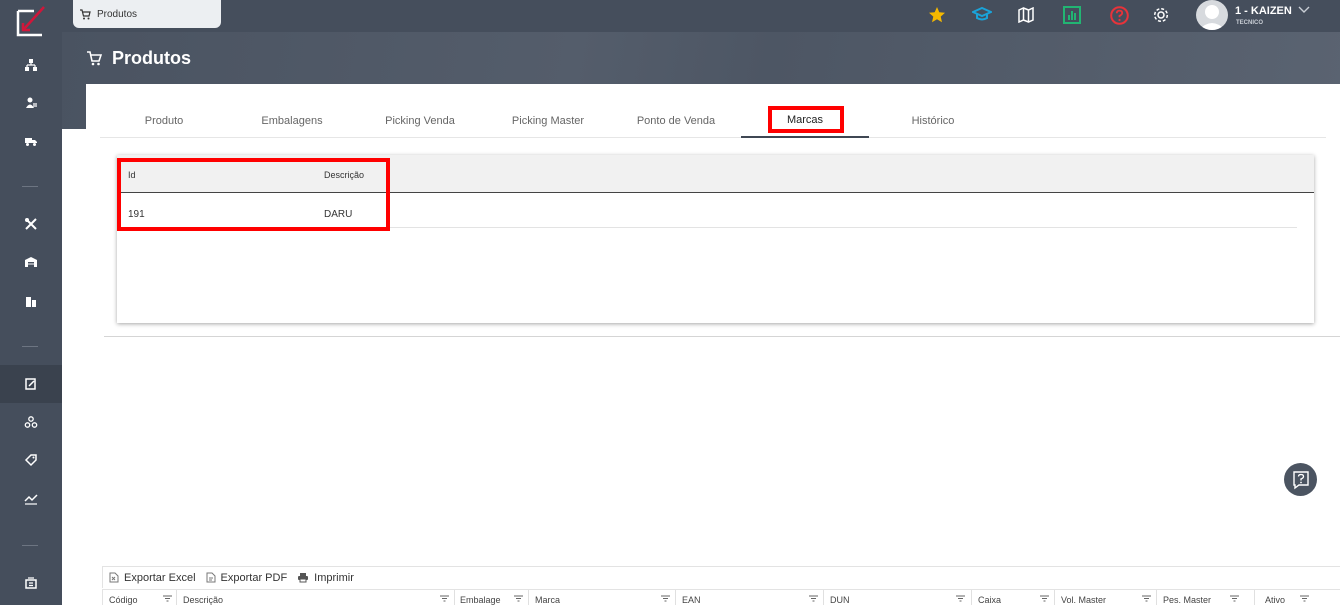 The width and height of the screenshot is (1340, 605). I want to click on settings-button, so click(1161, 15).